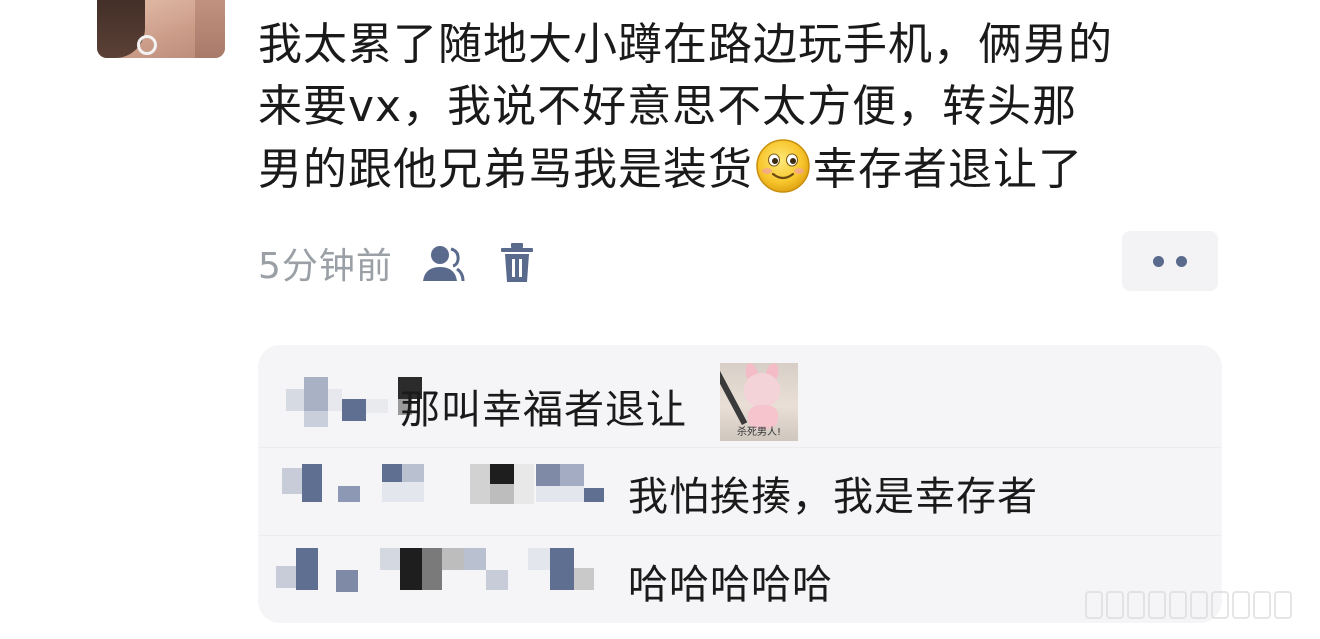 Image resolution: width=1320 pixels, height=639 pixels. I want to click on comment-text: 哈哈哈哈哈, so click(730, 585).